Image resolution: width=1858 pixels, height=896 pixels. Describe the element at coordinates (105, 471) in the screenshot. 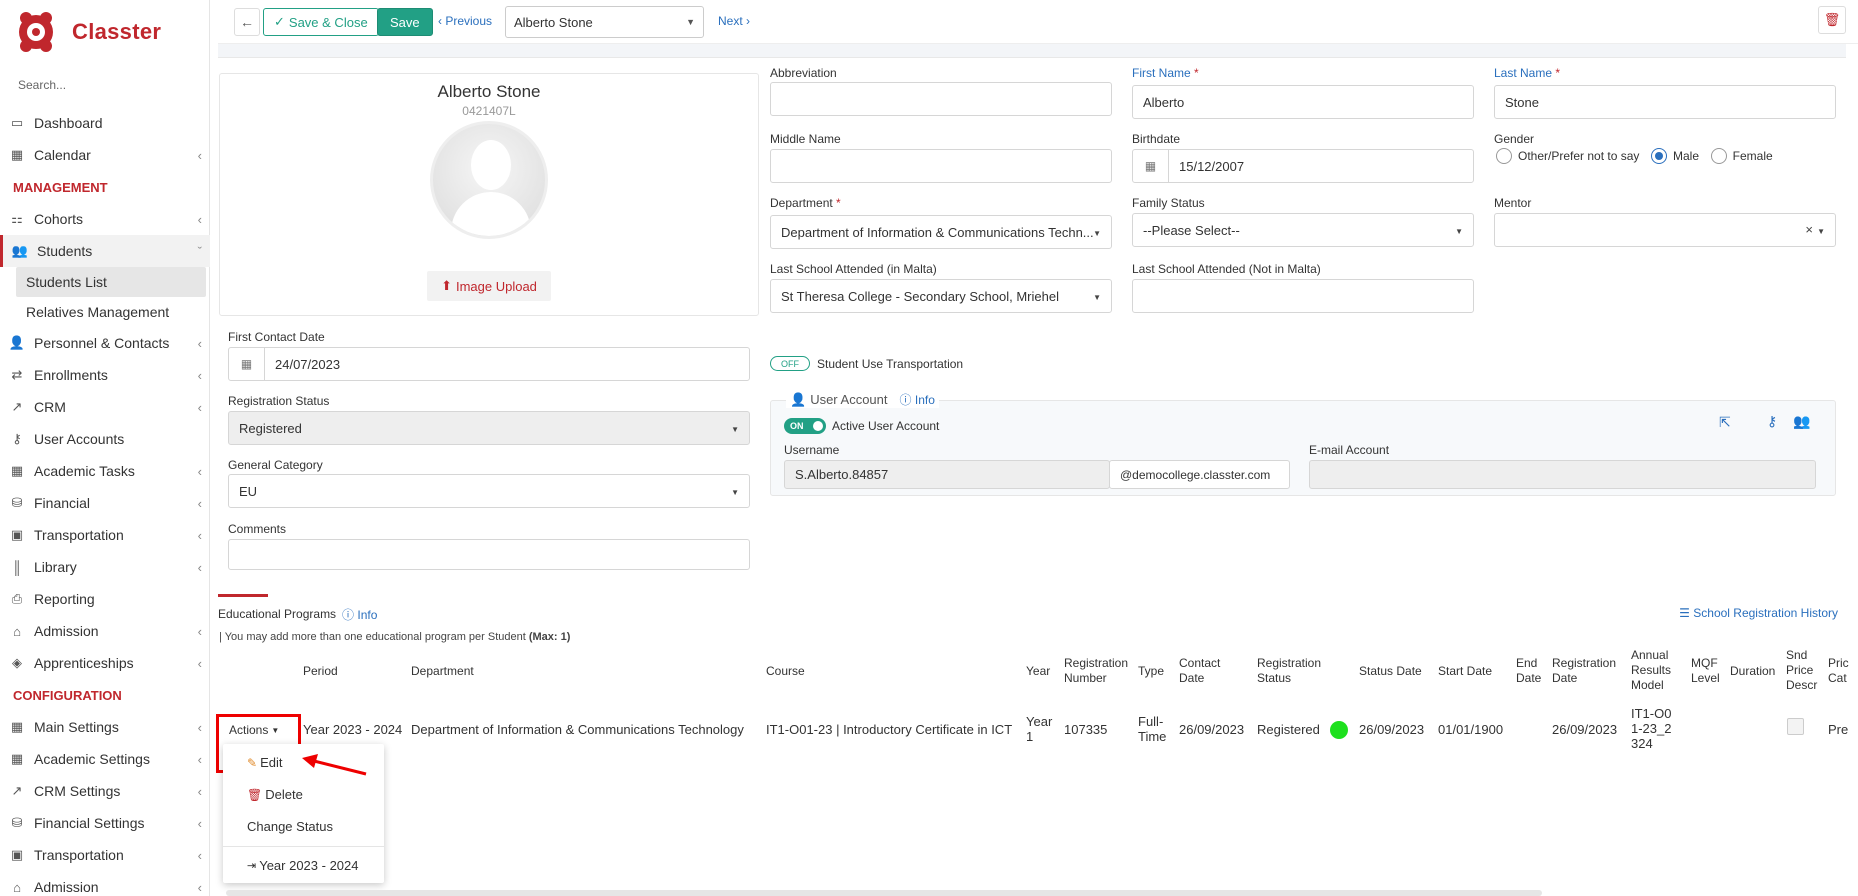

I see `sidebar-item-academic-tasks: ▦ Academic Tasks ‹` at that location.